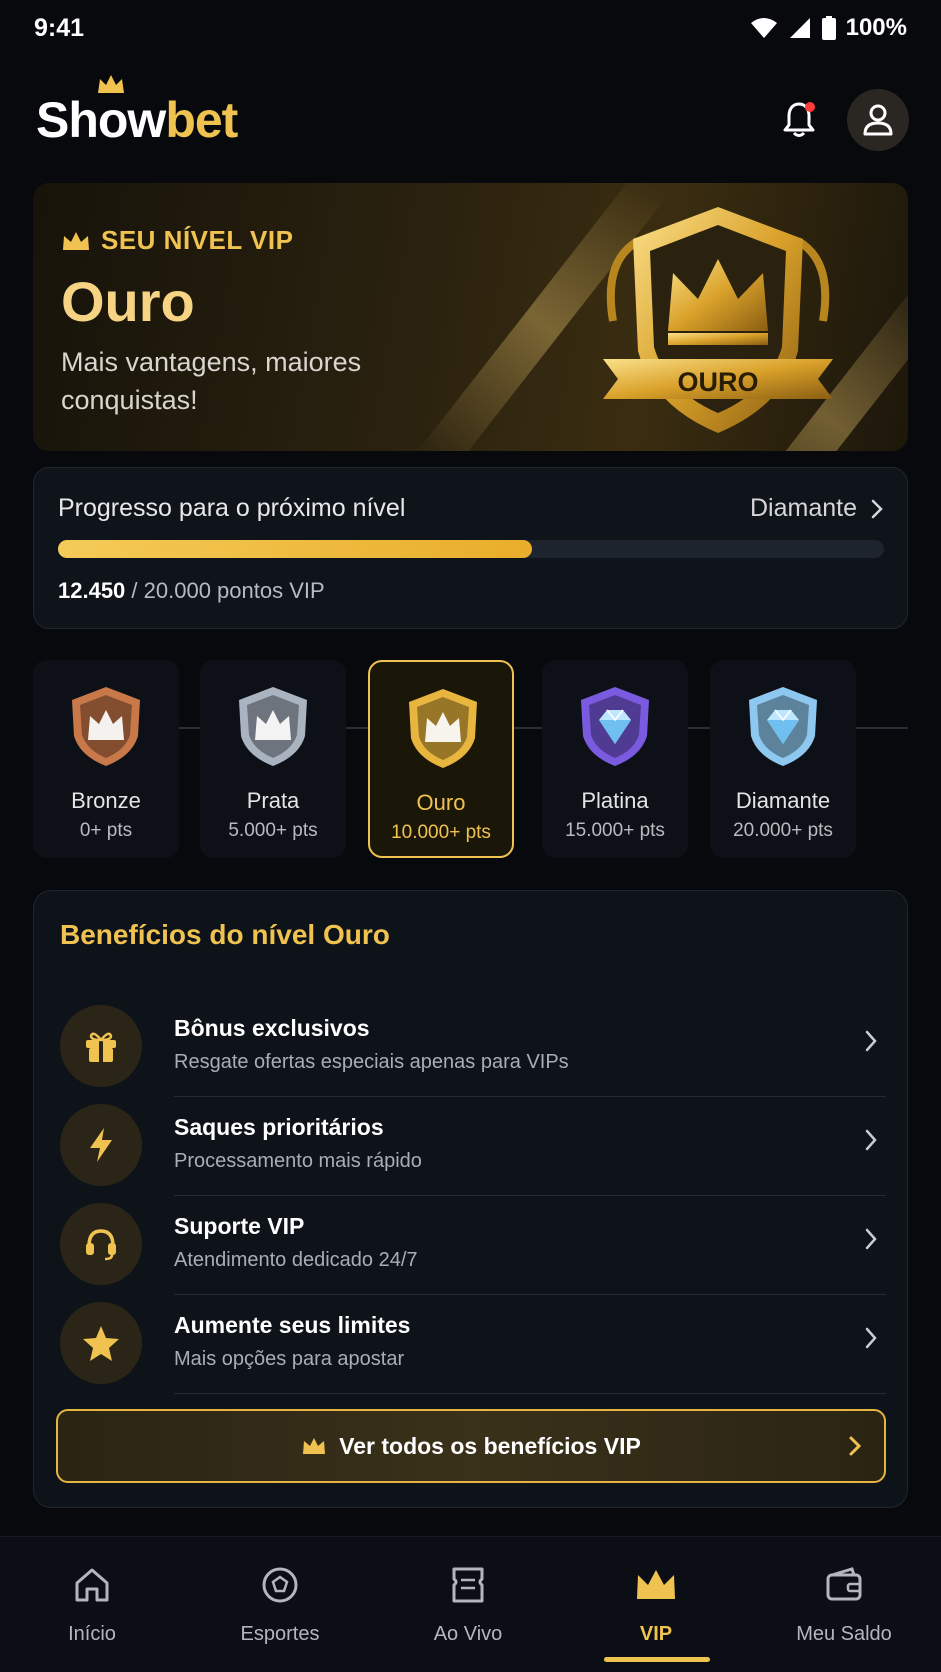 The height and width of the screenshot is (1672, 941). Describe the element at coordinates (101, 1046) in the screenshot. I see `gift-icon` at that location.